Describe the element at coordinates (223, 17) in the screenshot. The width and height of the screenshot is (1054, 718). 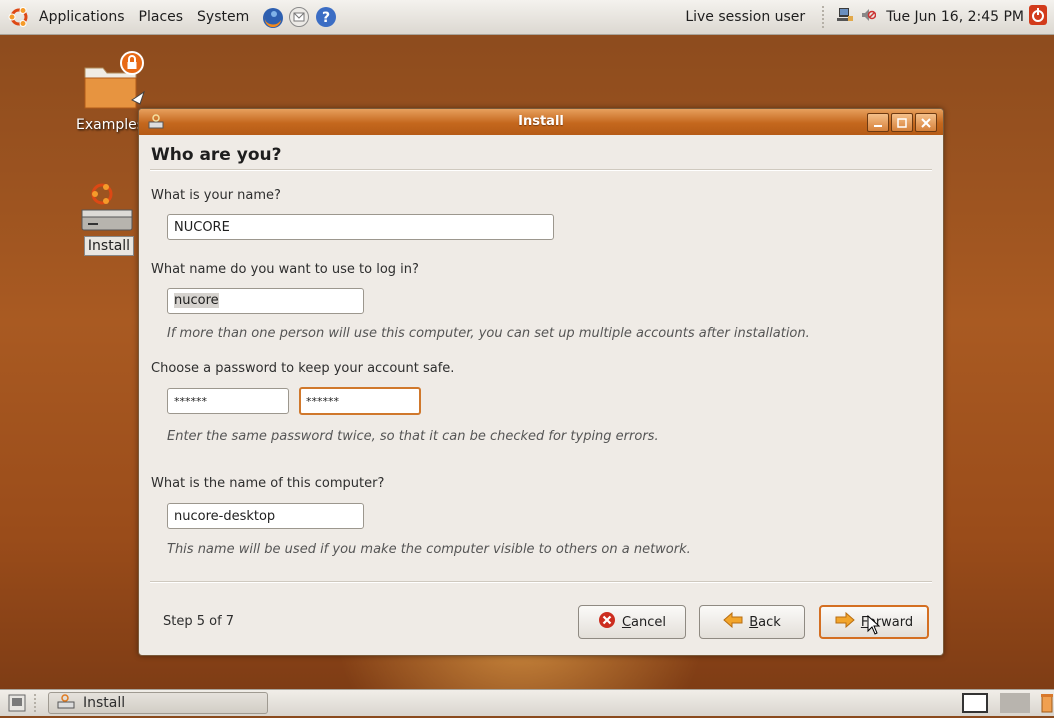
I see `menu-system: System` at that location.